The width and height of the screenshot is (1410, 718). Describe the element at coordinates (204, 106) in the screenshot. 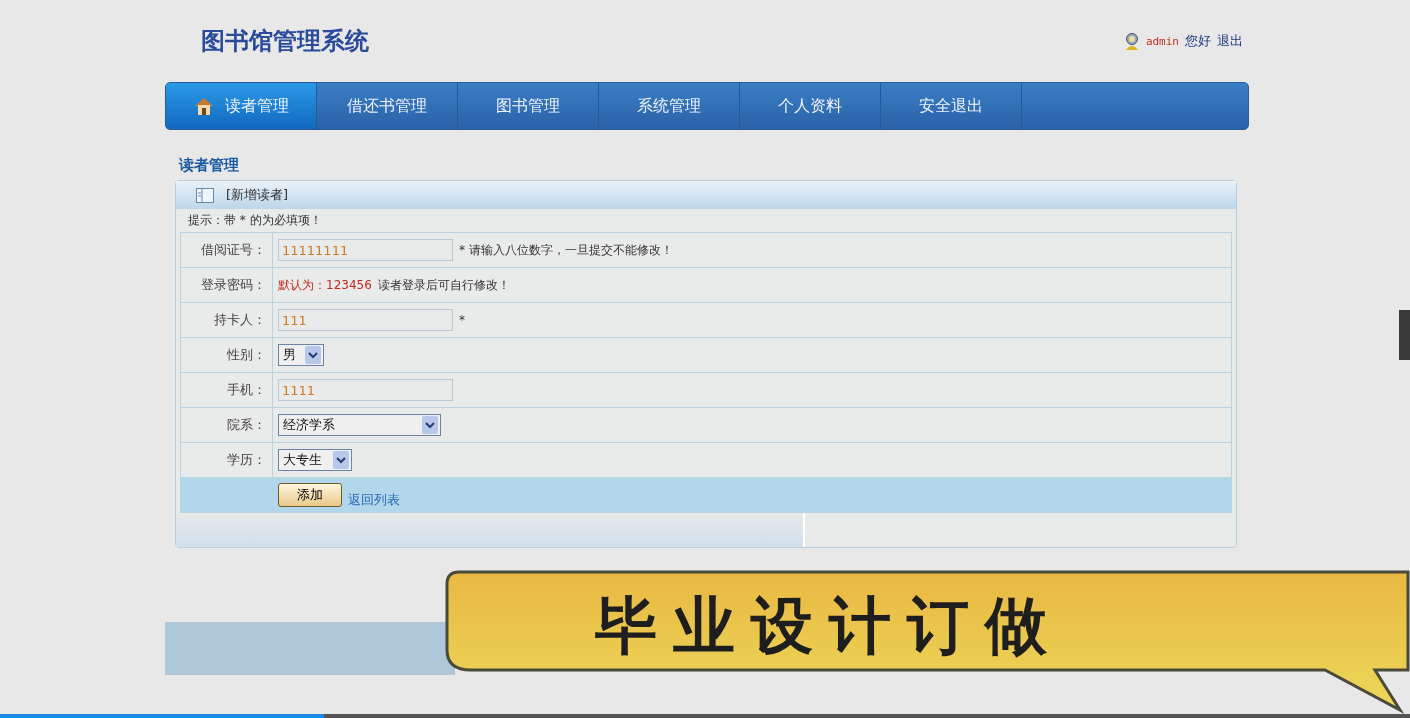

I see `home-icon` at that location.